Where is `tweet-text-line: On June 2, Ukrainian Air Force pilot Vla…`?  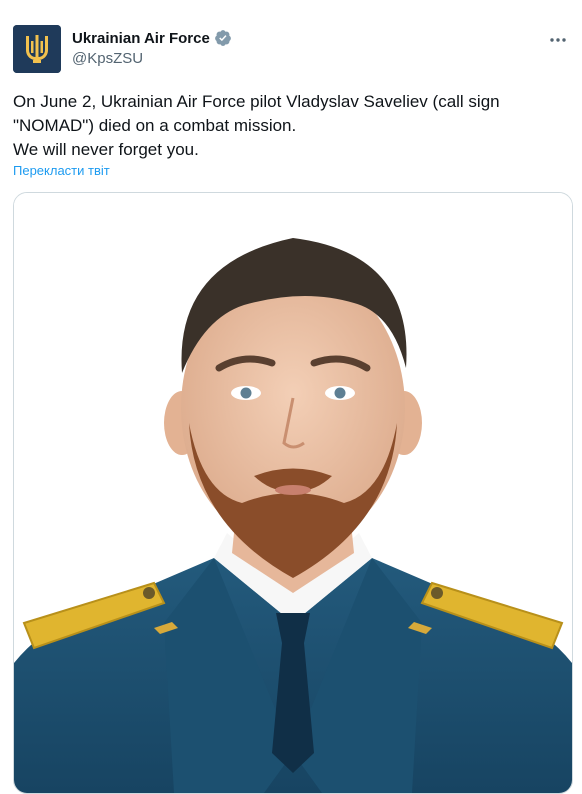 tweet-text-line: On June 2, Ukrainian Air Force pilot Vla… is located at coordinates (256, 113).